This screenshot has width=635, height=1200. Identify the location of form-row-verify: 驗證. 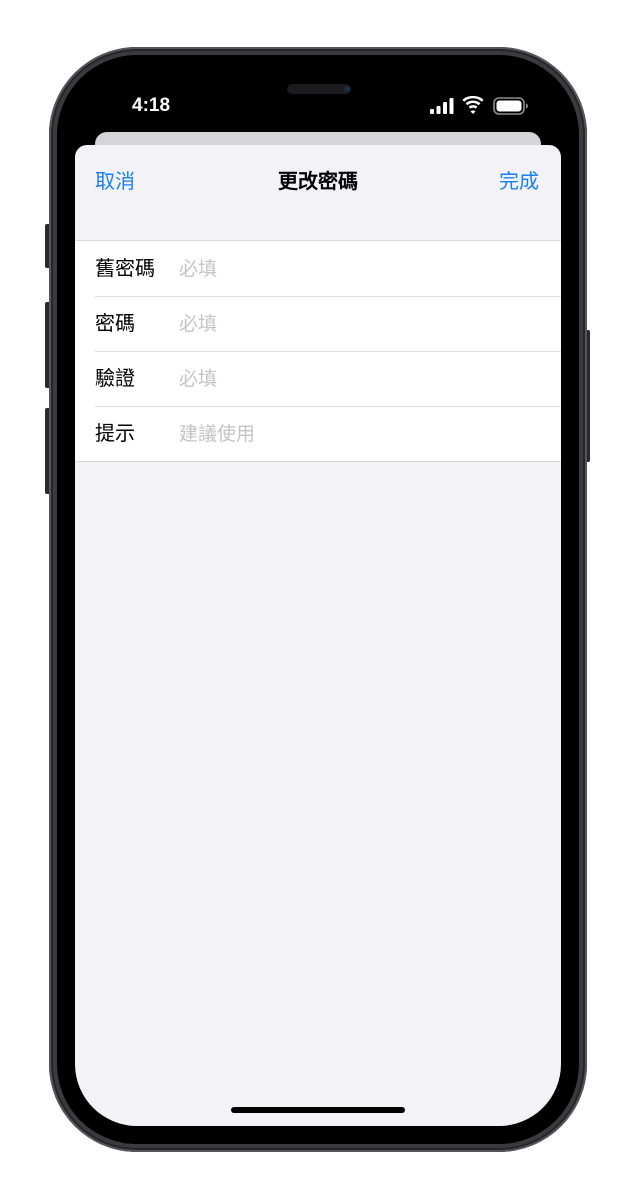
(318, 378).